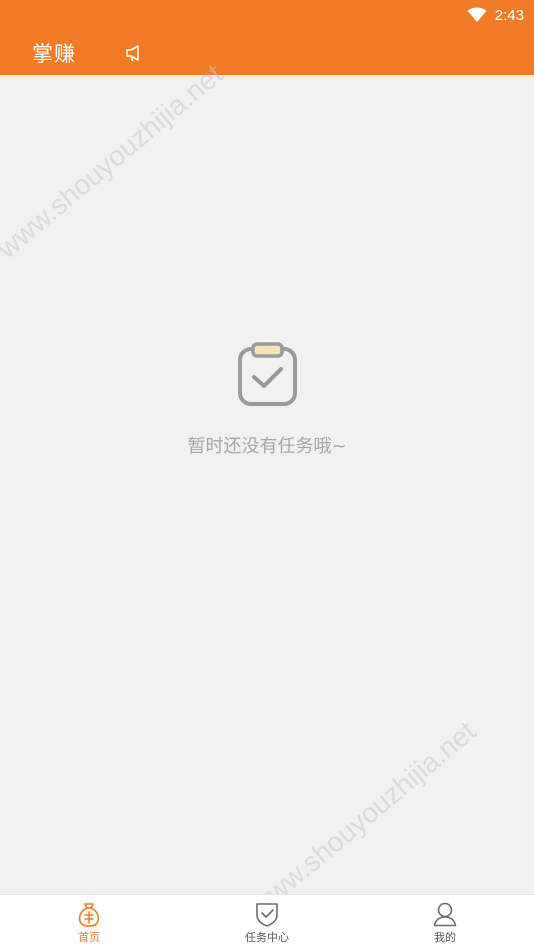 This screenshot has height=949, width=534. I want to click on empty-state-message: 暂时还没有任务哦~, so click(267, 446).